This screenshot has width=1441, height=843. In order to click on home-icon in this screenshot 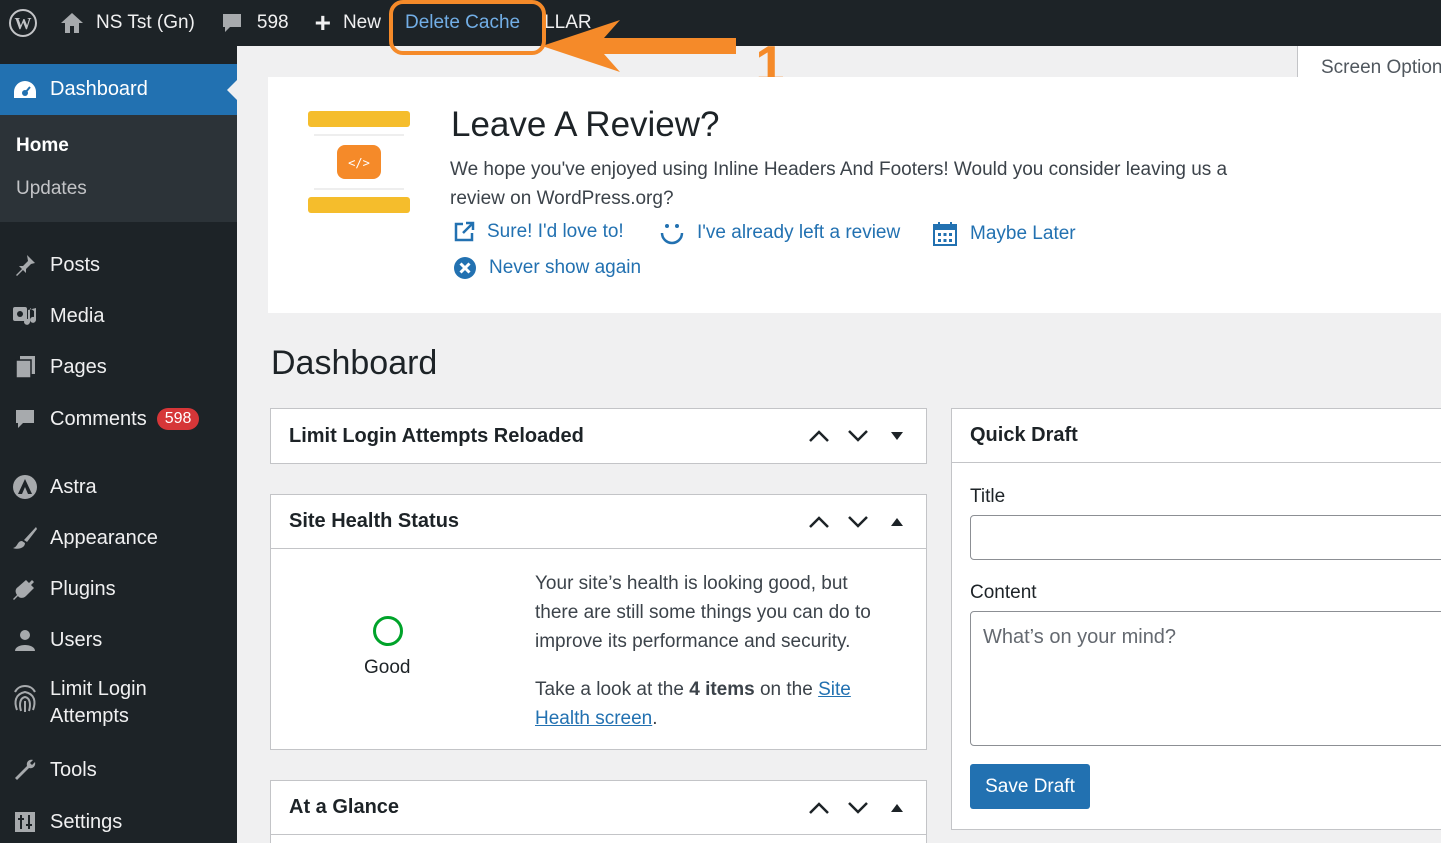, I will do `click(72, 23)`.